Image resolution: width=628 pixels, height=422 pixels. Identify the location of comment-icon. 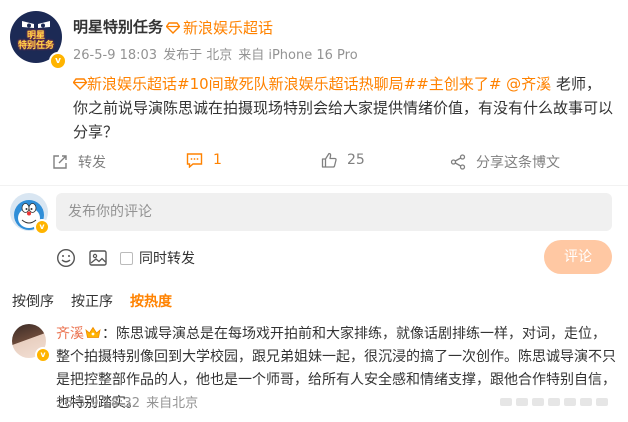
(194, 160).